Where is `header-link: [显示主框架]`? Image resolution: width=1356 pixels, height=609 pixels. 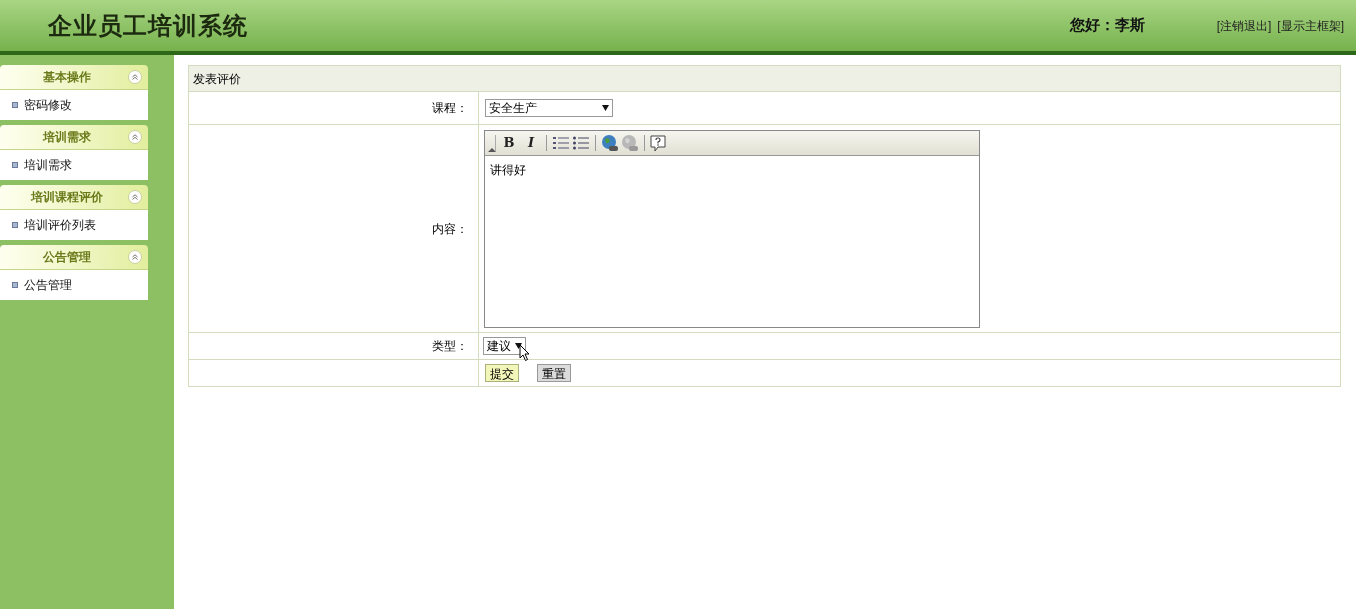
header-link: [显示主框架] is located at coordinates (1310, 25).